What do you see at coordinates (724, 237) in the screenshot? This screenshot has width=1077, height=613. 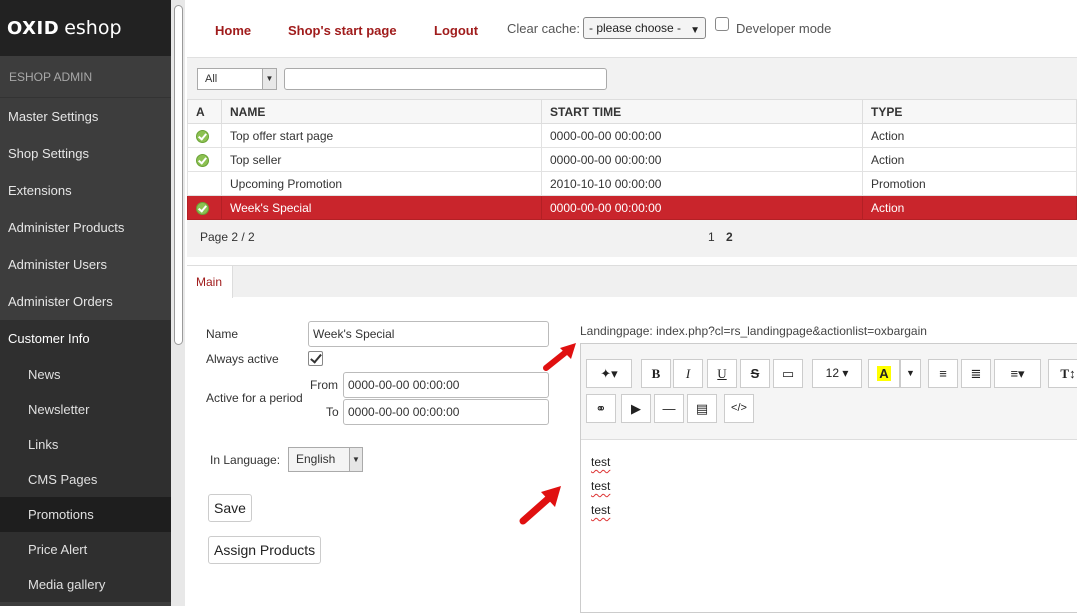 I see `pagination: 1 2` at bounding box center [724, 237].